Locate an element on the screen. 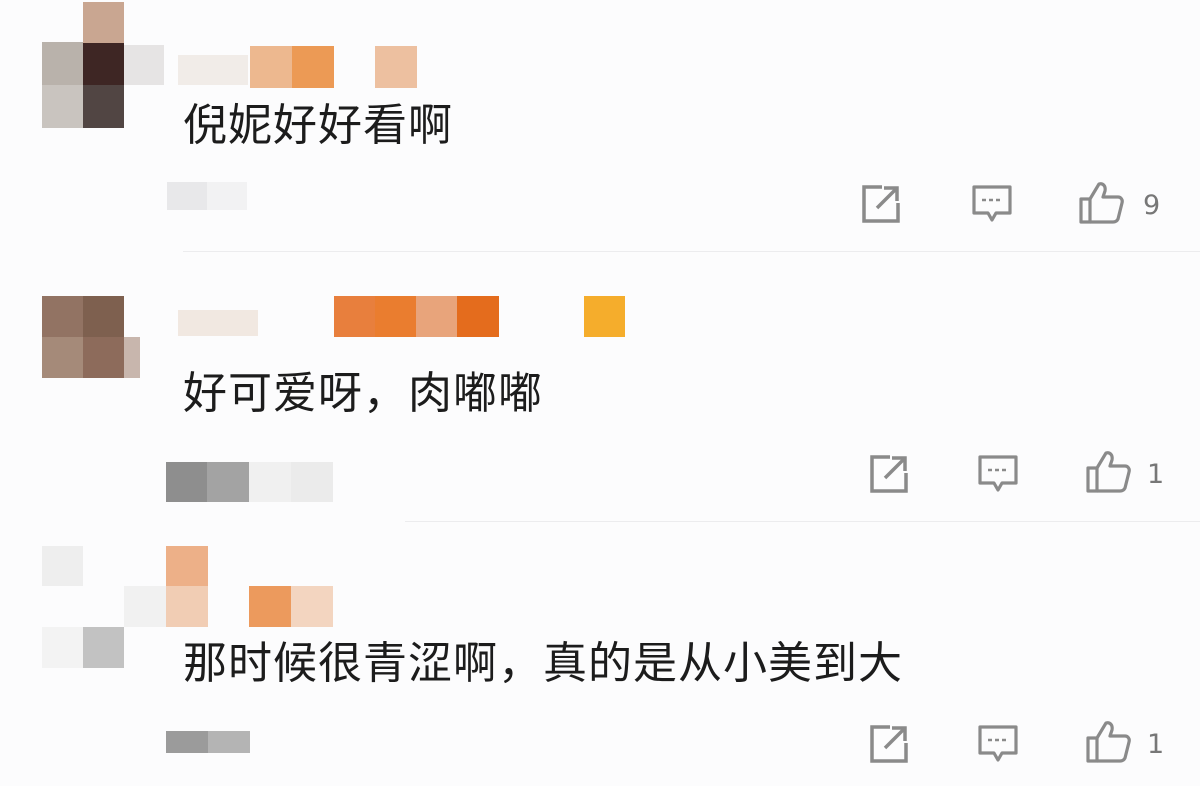 The height and width of the screenshot is (786, 1200). like-button is located at coordinates (1109, 742).